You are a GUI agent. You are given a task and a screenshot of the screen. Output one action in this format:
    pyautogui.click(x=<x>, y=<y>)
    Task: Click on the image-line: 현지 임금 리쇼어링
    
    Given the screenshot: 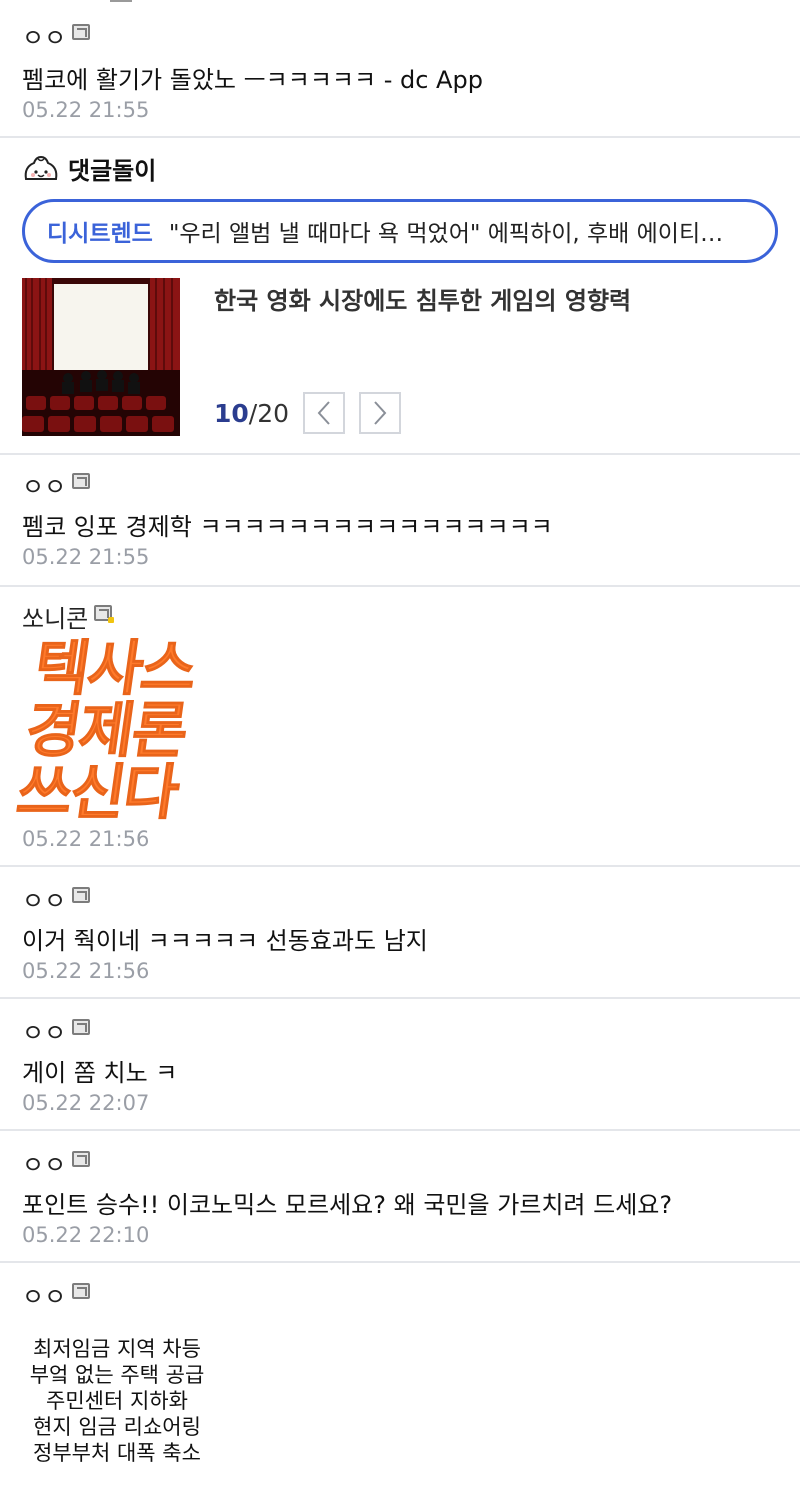 What is the action you would take?
    pyautogui.click(x=117, y=1427)
    